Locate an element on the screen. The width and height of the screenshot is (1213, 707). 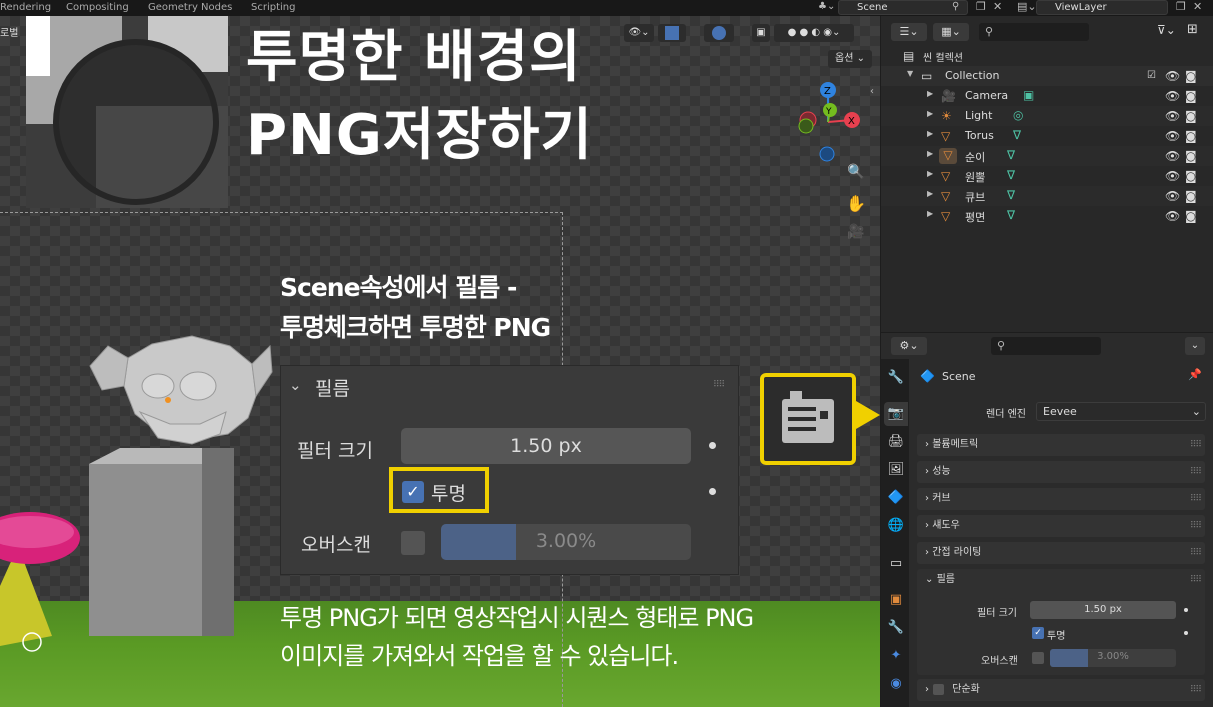
scene-tab-icon: 🔷 is located at coordinates (896, 498).